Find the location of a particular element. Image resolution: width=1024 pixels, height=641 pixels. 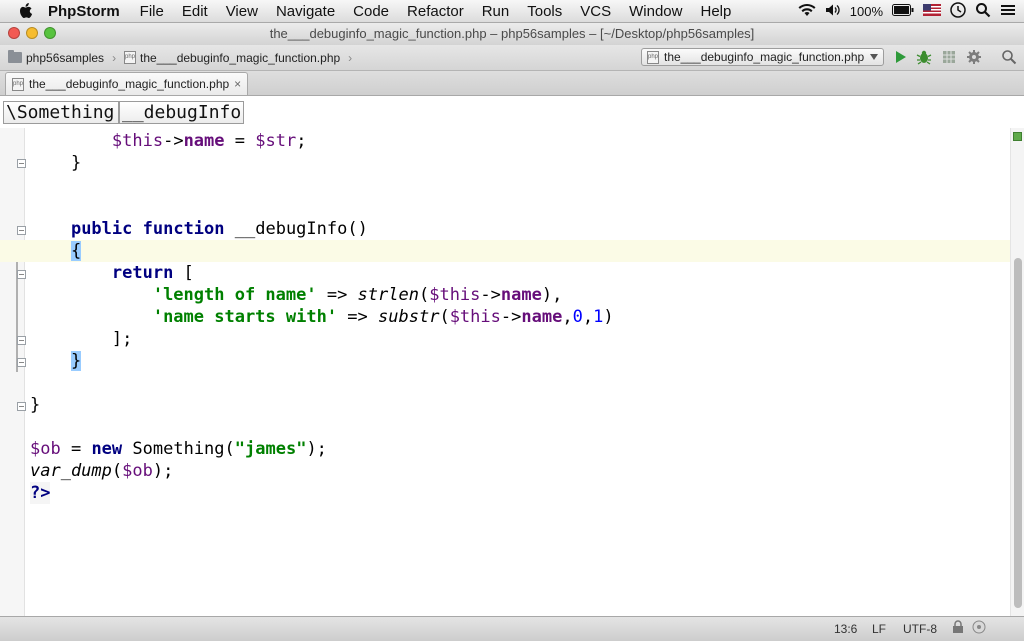

menu-help: Help is located at coordinates (715, 11).